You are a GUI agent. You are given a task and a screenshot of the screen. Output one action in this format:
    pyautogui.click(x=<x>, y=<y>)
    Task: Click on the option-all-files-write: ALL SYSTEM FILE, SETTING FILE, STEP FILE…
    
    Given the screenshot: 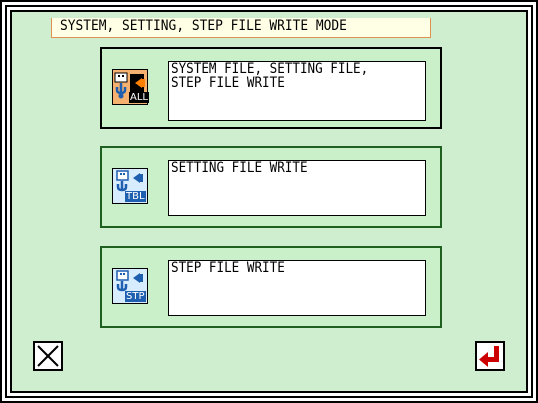 What is the action you would take?
    pyautogui.click(x=271, y=88)
    